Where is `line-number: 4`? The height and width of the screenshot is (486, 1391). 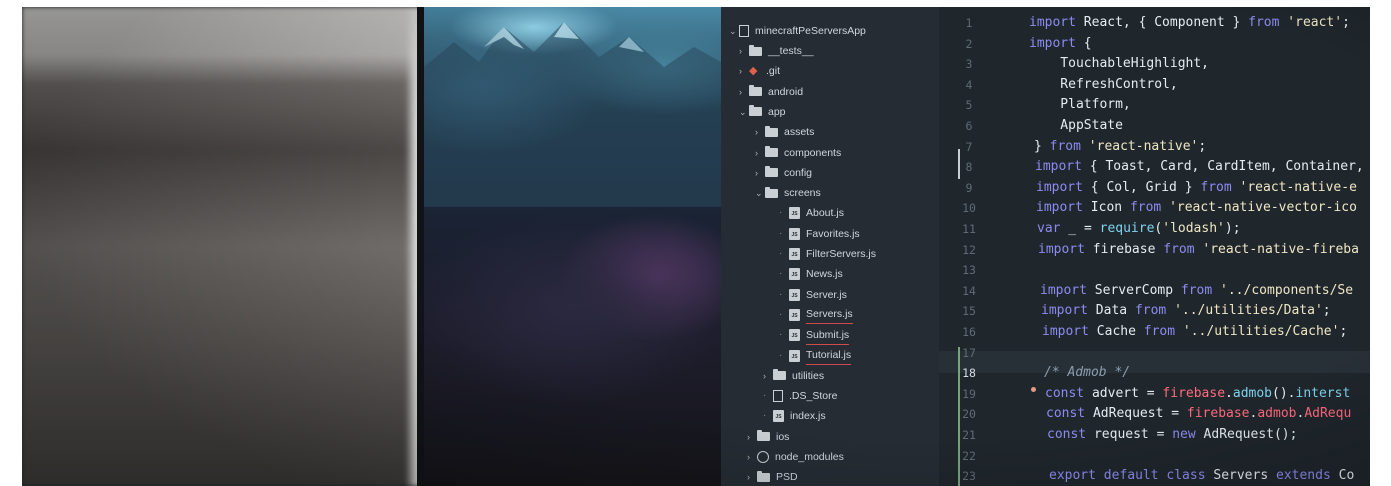
line-number: 4 is located at coordinates (969, 84).